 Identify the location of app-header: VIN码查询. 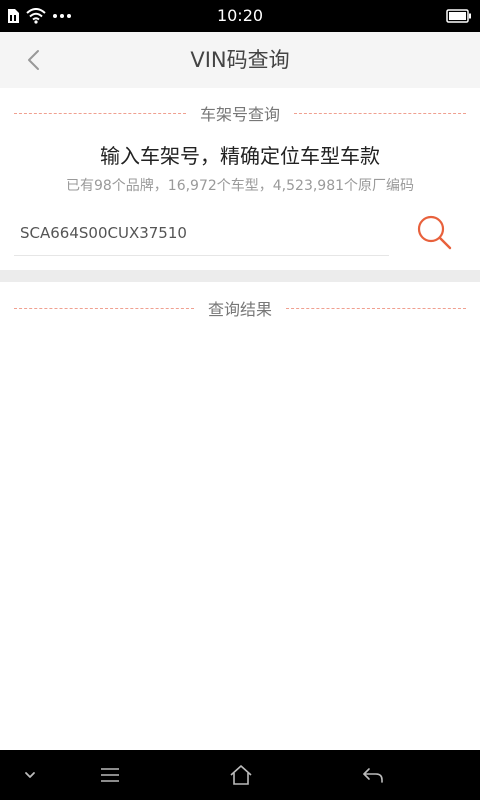
(240, 60).